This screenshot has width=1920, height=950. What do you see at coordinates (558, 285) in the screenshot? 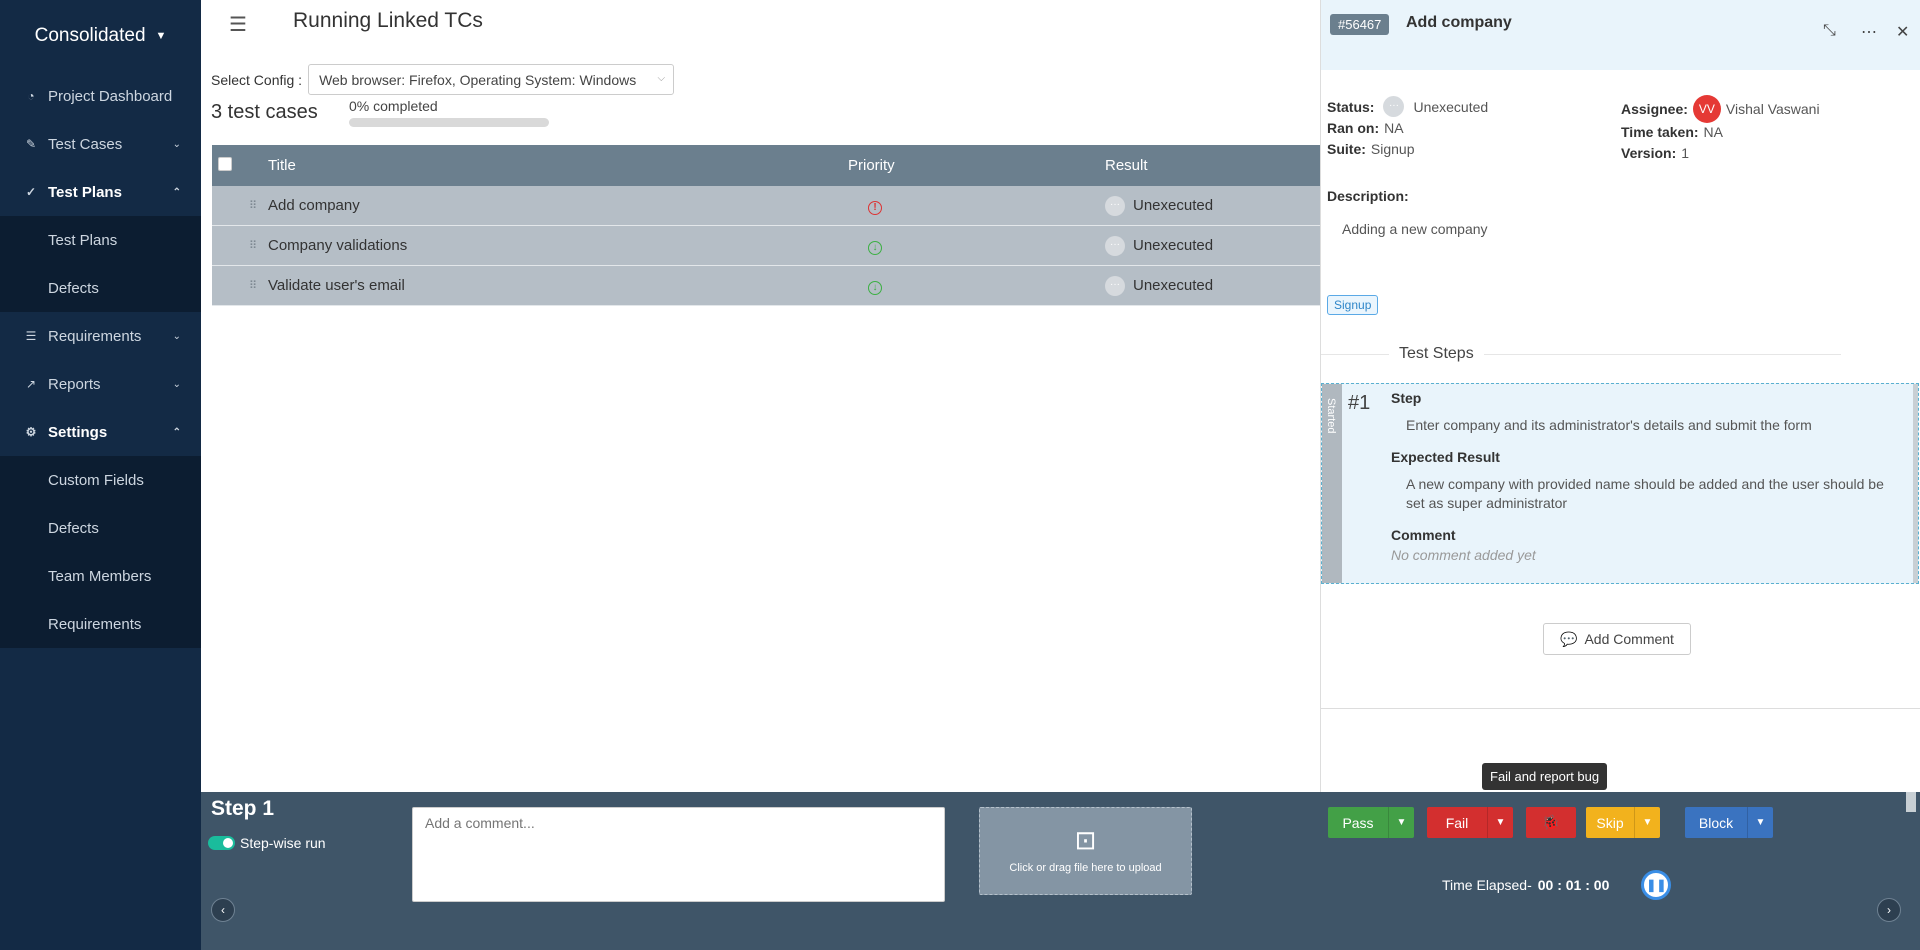
I see `row-title: Validate user's email` at bounding box center [558, 285].